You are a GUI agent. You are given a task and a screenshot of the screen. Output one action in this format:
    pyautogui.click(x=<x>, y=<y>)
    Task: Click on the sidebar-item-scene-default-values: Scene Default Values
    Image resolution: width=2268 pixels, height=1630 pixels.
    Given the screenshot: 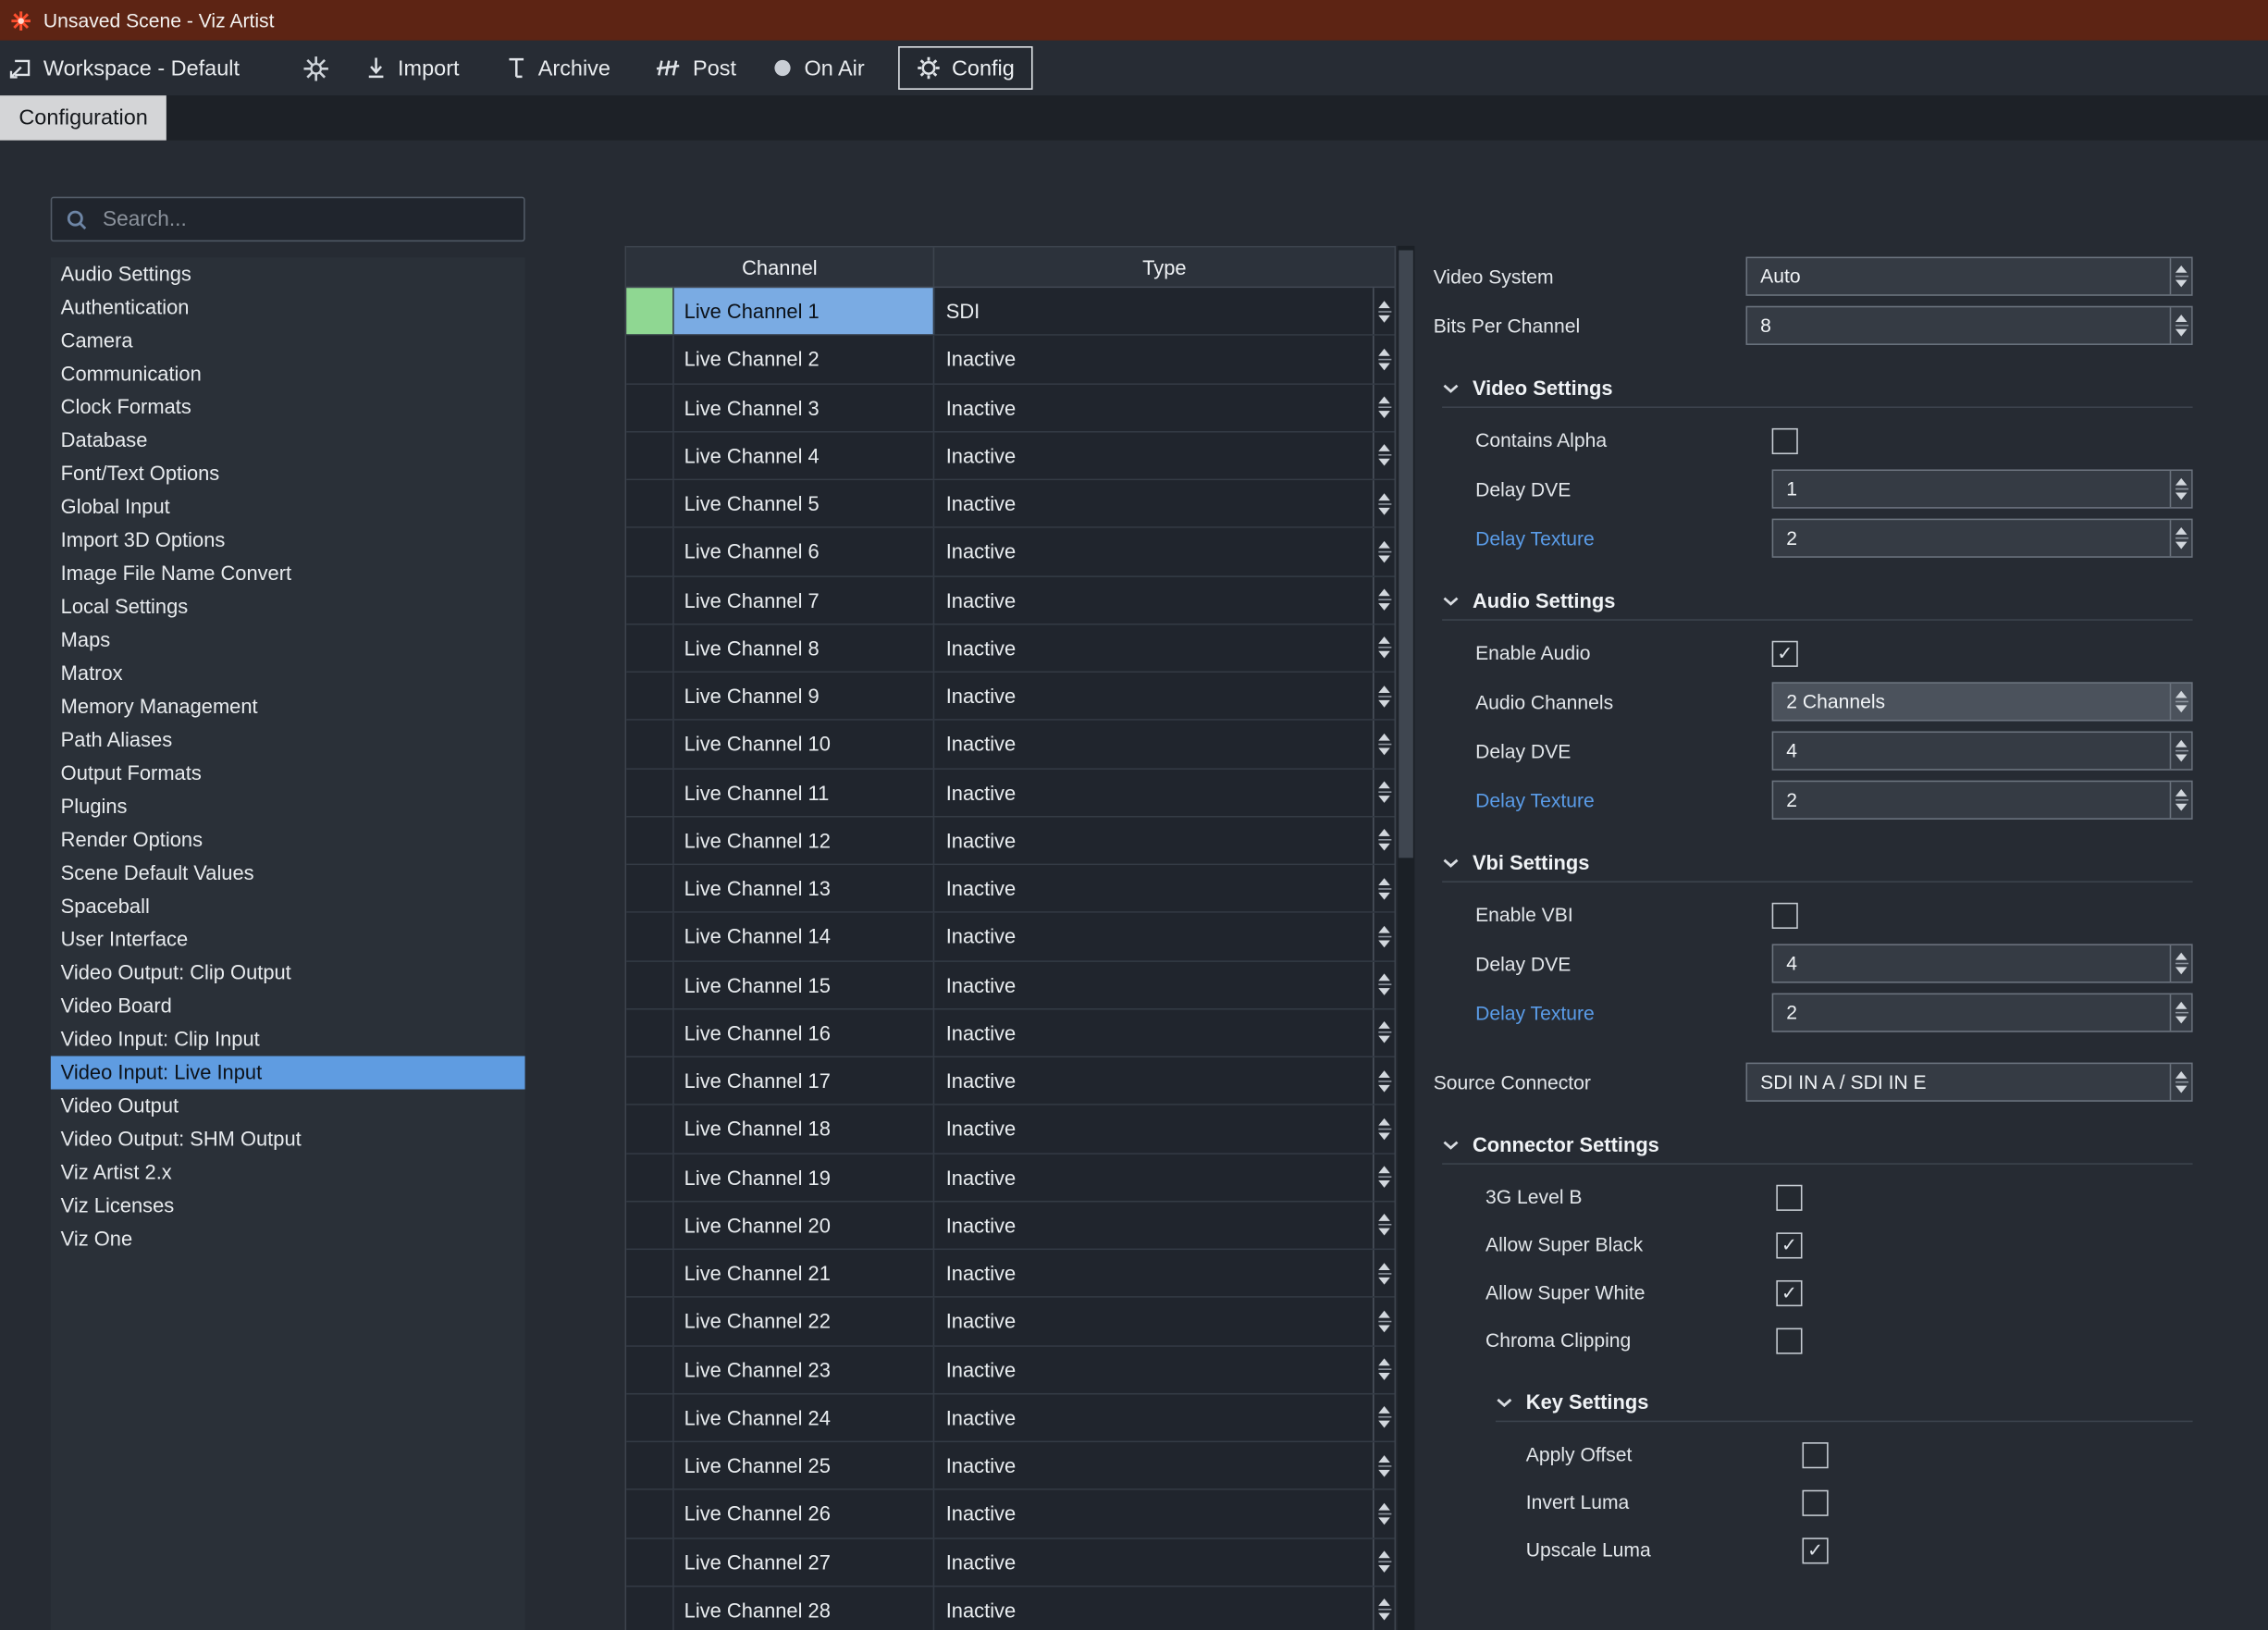 What is the action you would take?
    pyautogui.click(x=288, y=873)
    